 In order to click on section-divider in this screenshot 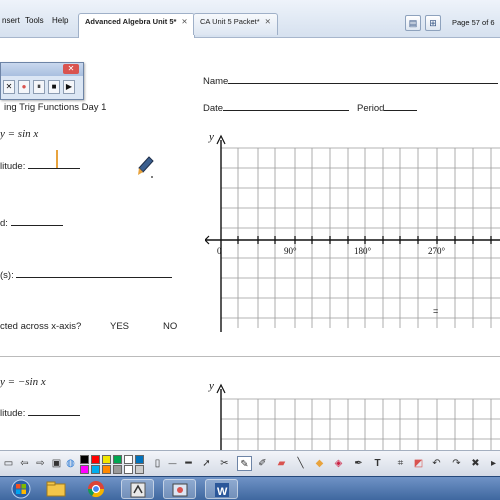, I will do `click(250, 356)`.